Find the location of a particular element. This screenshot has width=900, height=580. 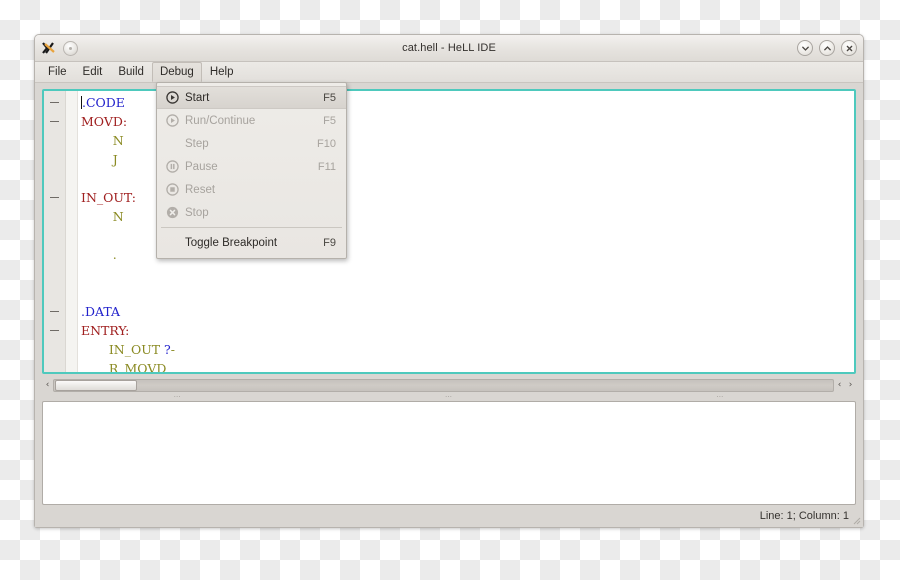

code-token: R_MOVD is located at coordinates (137, 366).